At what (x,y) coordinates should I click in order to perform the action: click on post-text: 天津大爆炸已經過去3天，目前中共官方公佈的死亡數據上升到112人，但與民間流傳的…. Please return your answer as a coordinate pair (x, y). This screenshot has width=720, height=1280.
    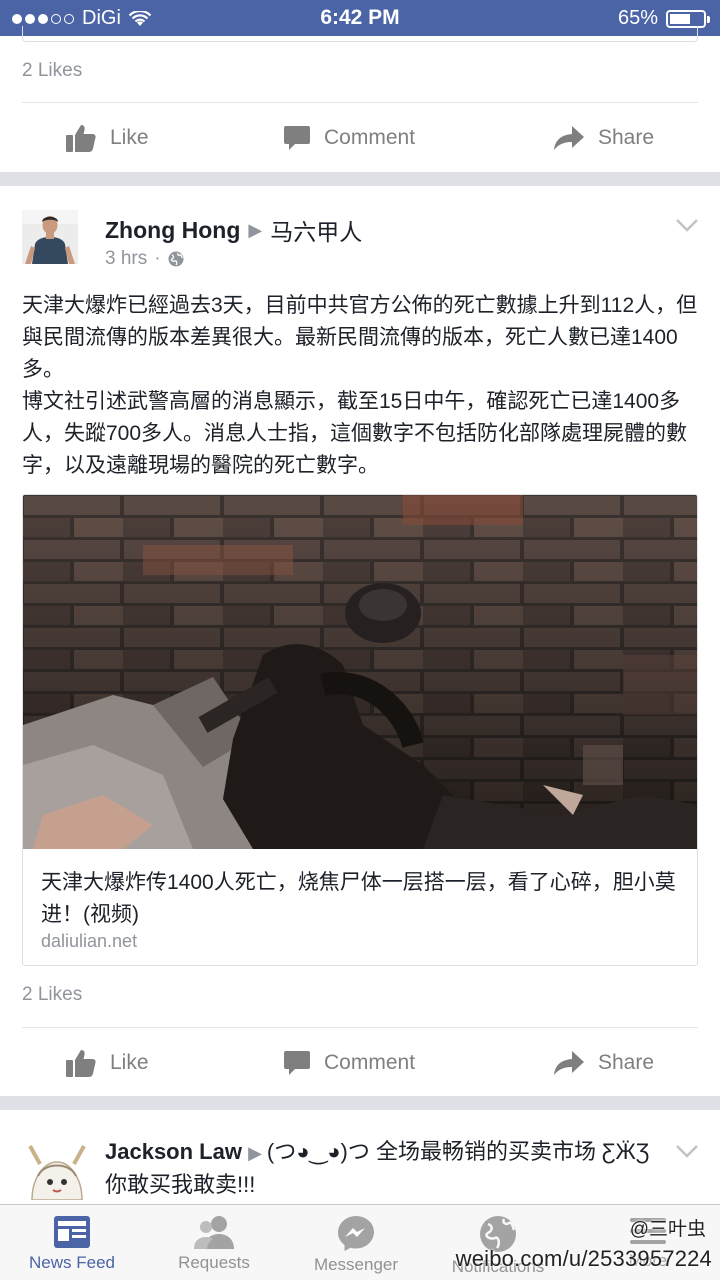
    Looking at the image, I should click on (362, 386).